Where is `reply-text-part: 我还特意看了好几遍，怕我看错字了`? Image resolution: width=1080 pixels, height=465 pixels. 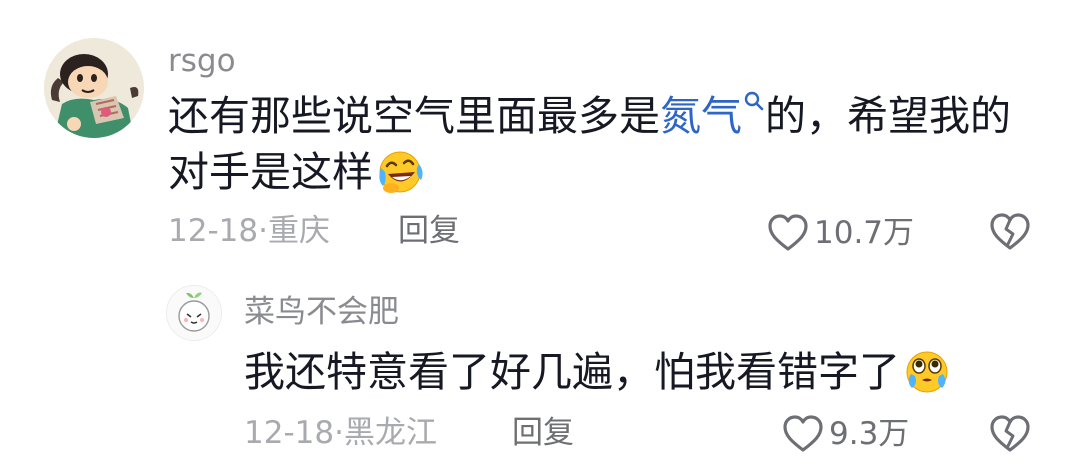 reply-text-part: 我还特意看了好几遍，怕我看错字了 is located at coordinates (572, 372).